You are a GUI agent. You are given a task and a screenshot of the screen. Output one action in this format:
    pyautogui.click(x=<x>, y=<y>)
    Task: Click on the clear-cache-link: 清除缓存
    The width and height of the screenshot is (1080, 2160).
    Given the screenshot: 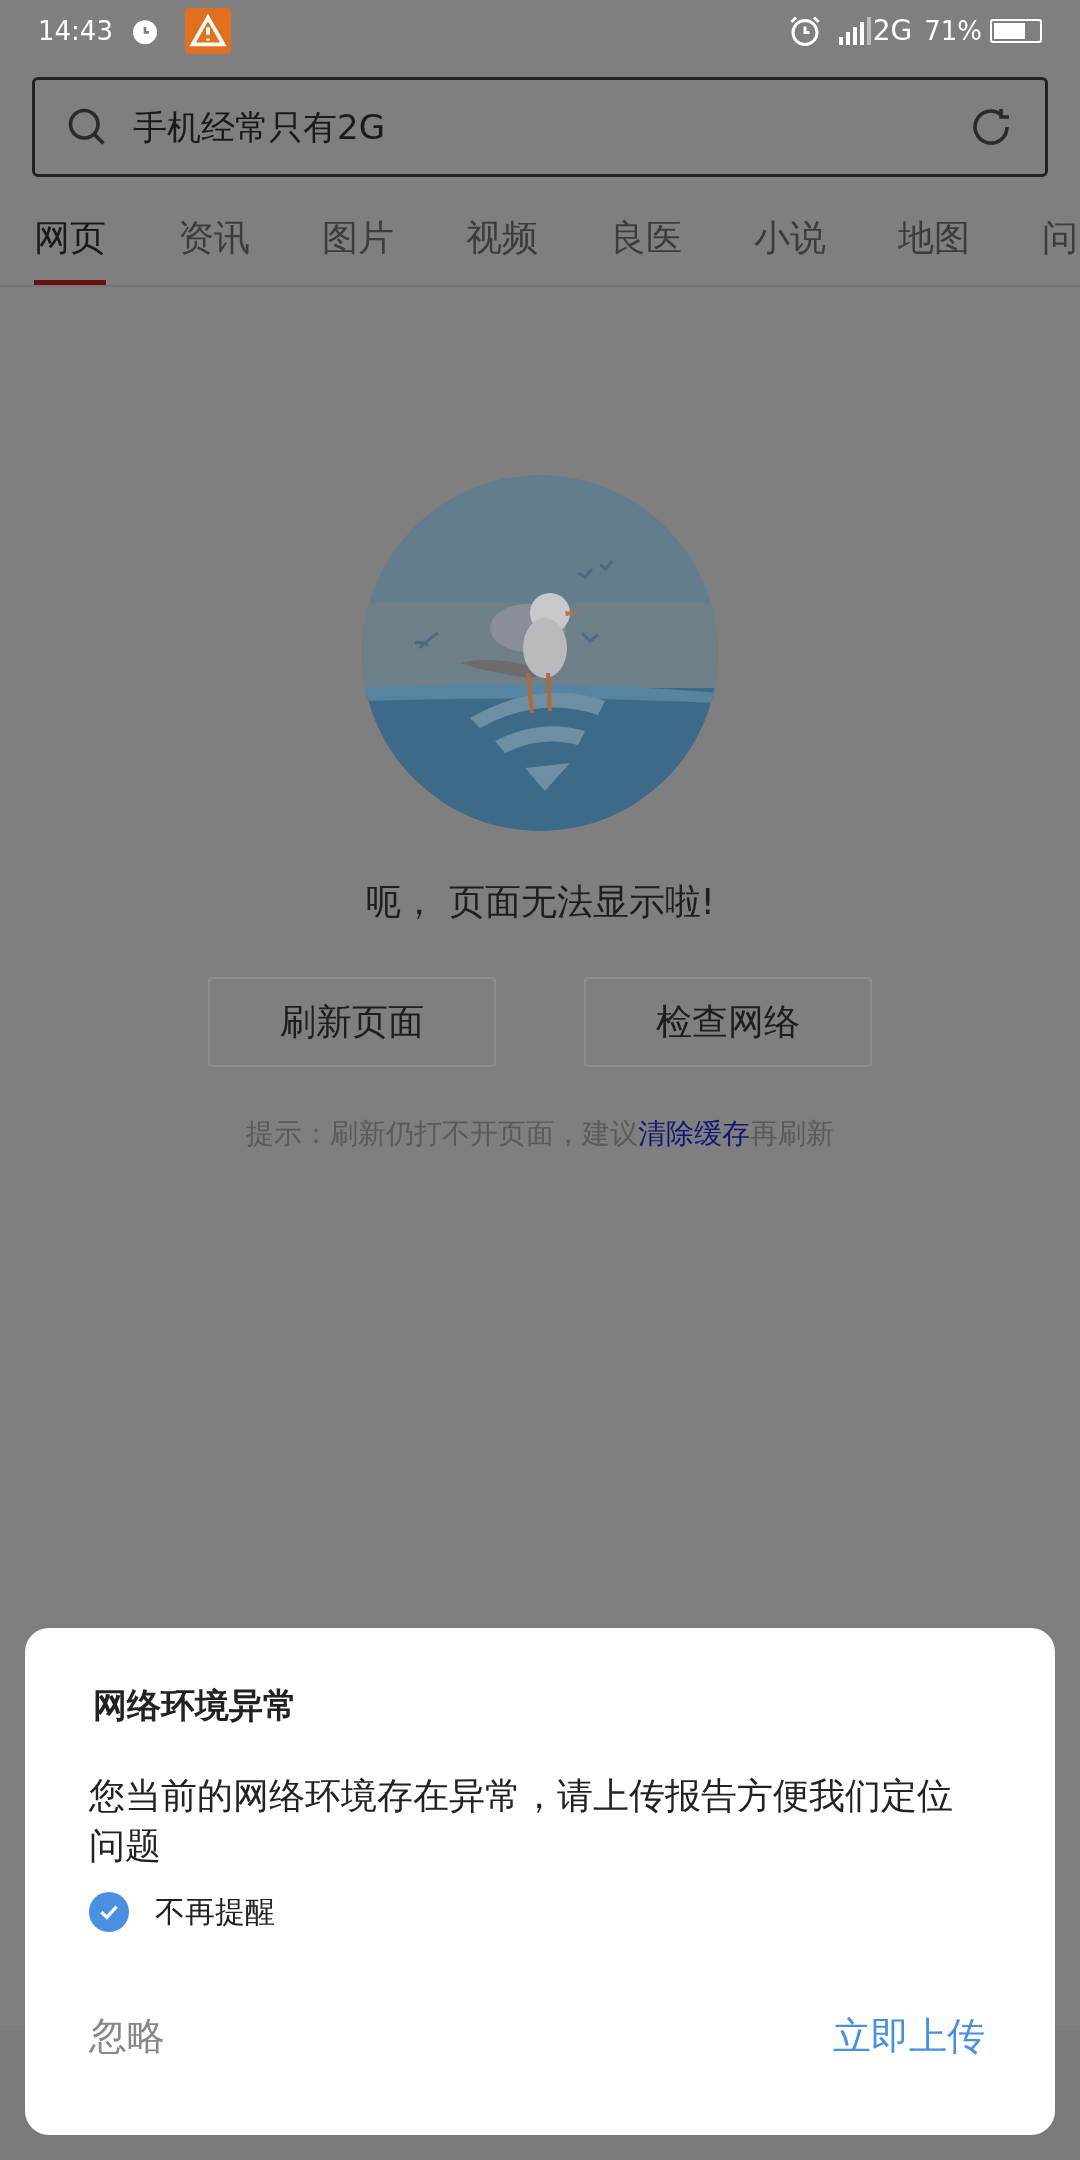 What is the action you would take?
    pyautogui.click(x=694, y=1133)
    